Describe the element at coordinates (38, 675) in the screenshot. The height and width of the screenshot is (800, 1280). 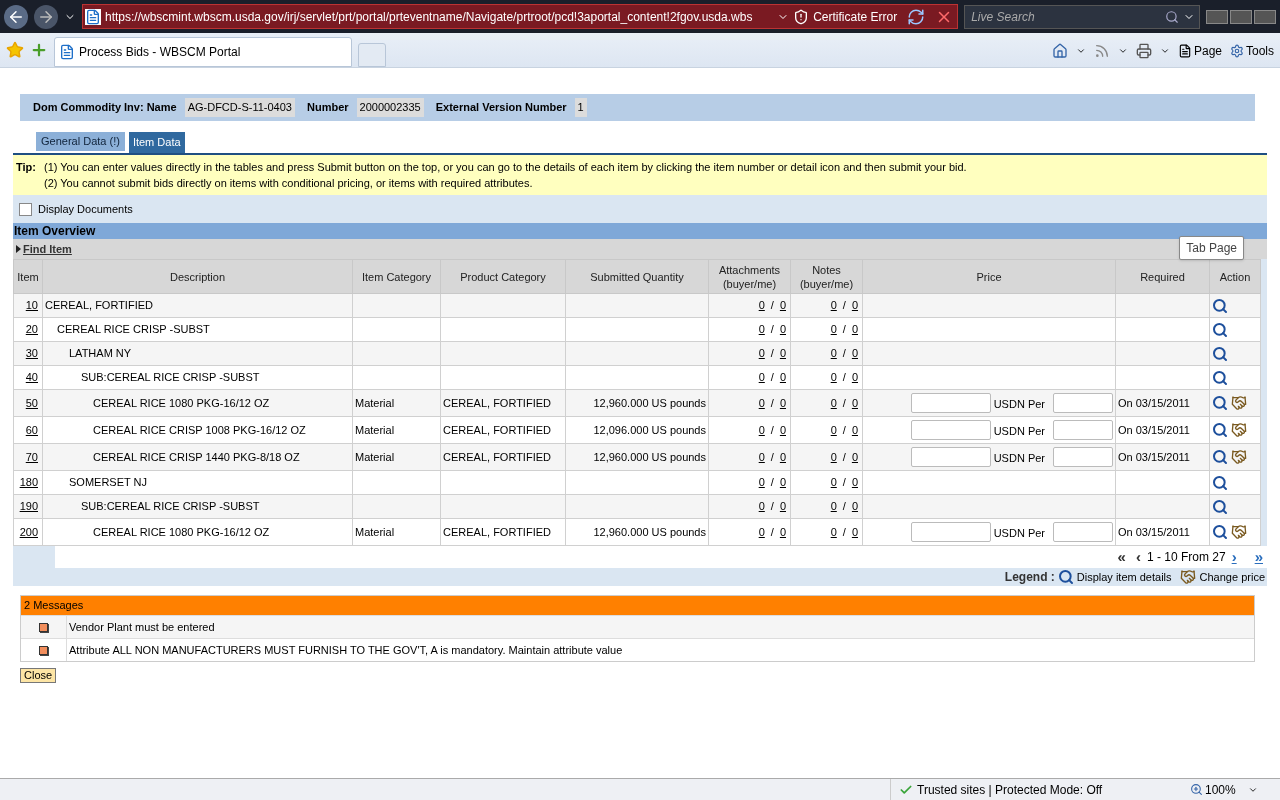
I see `close-button: Close` at that location.